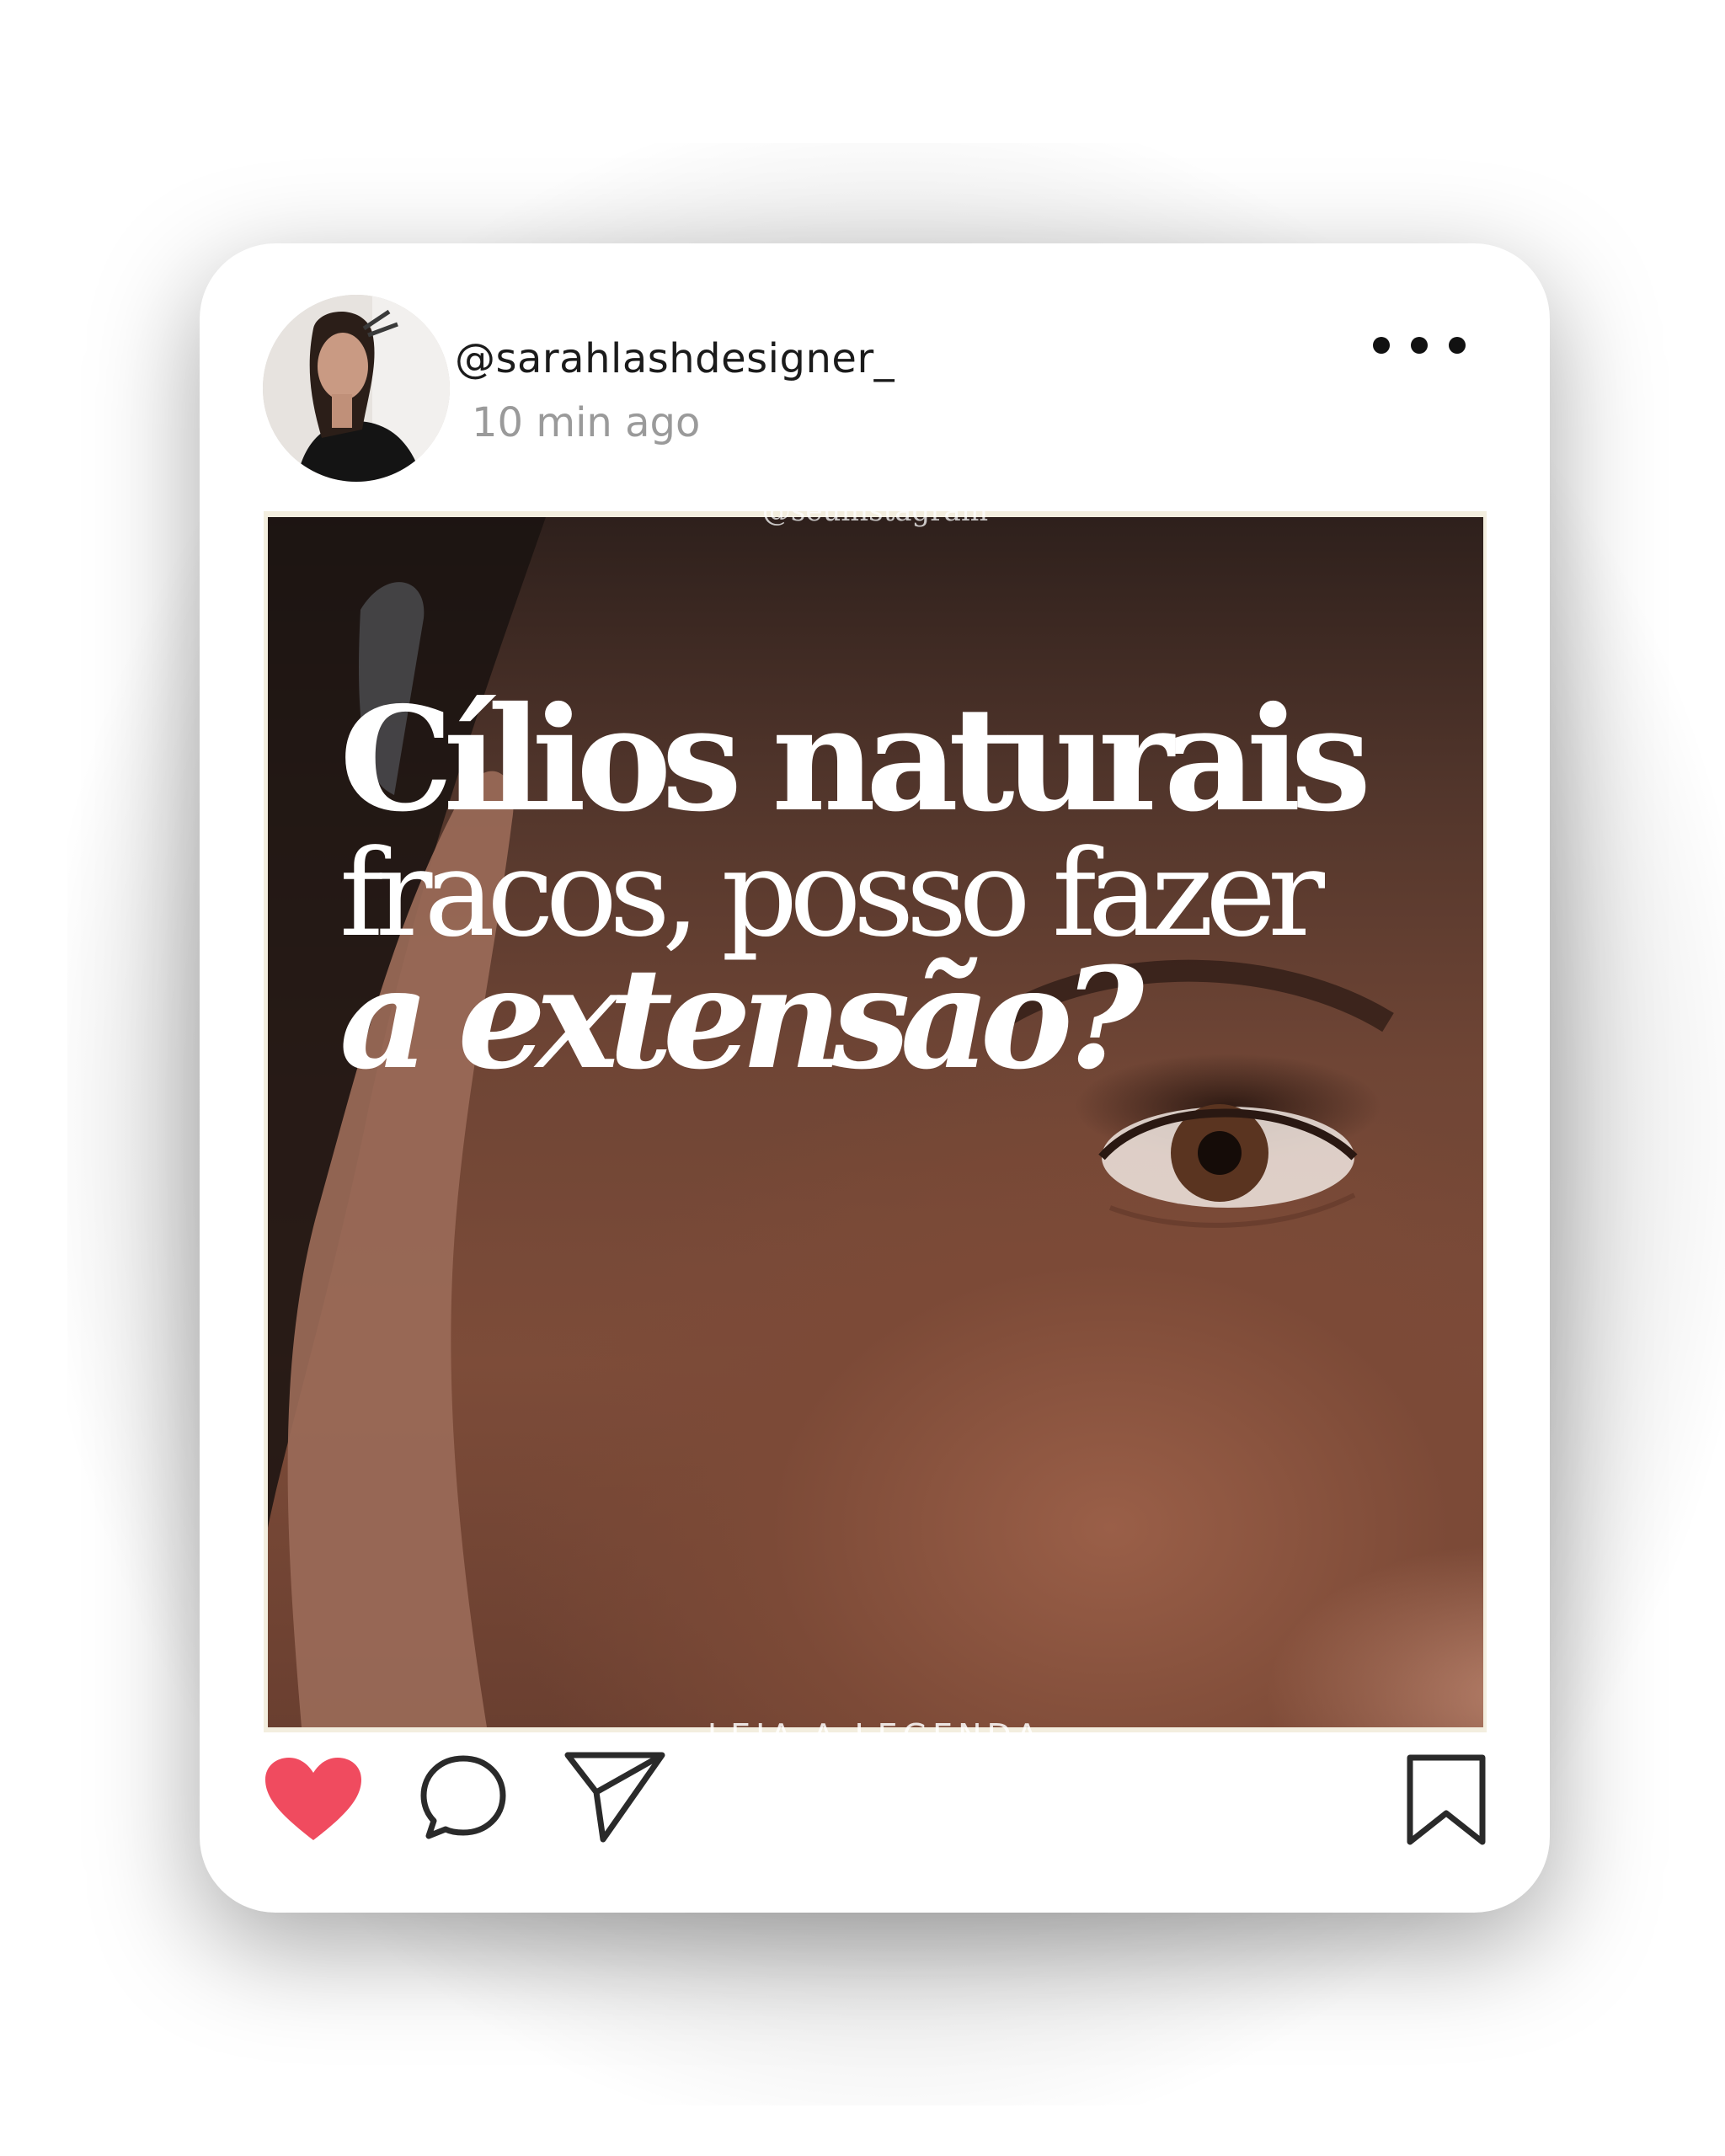 The image size is (1725, 2156). What do you see at coordinates (675, 358) in the screenshot?
I see `username: @sarahlashdesigner_` at bounding box center [675, 358].